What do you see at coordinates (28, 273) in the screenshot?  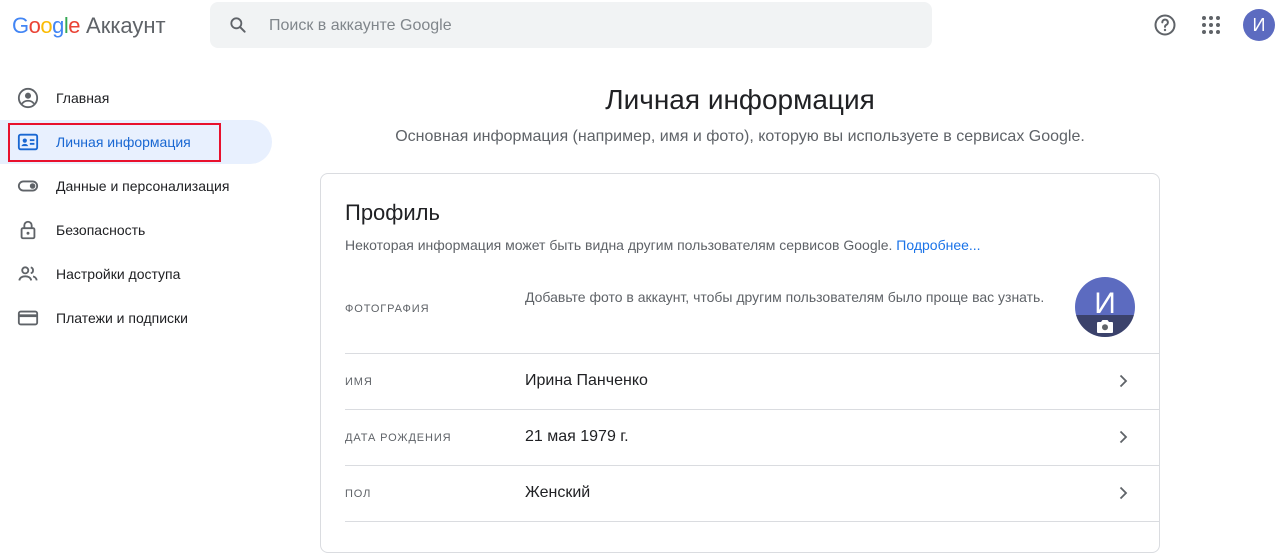 I see `people-icon` at bounding box center [28, 273].